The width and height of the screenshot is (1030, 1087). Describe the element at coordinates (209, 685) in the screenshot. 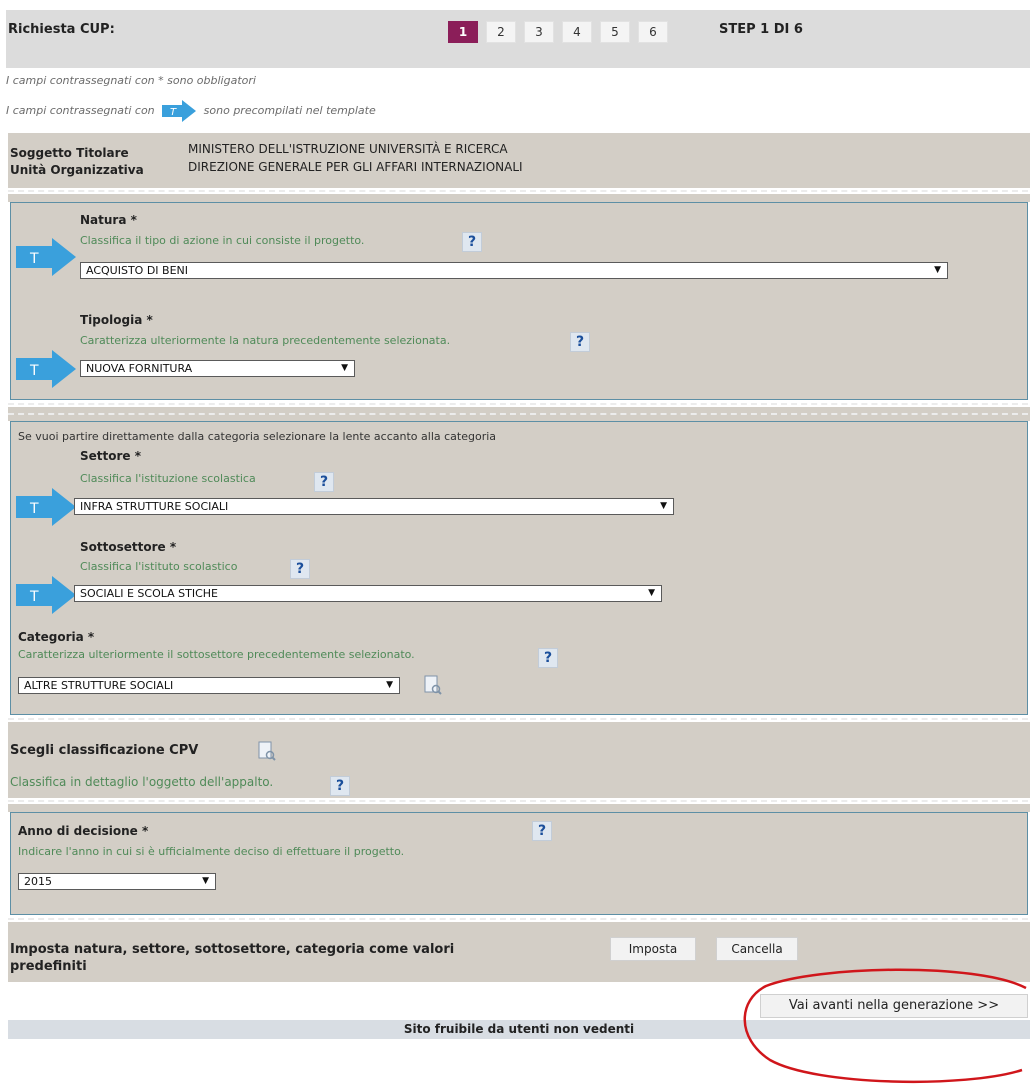

I see `categoria-select: ALTRE STRUTTURE SOCIALI ▼` at that location.